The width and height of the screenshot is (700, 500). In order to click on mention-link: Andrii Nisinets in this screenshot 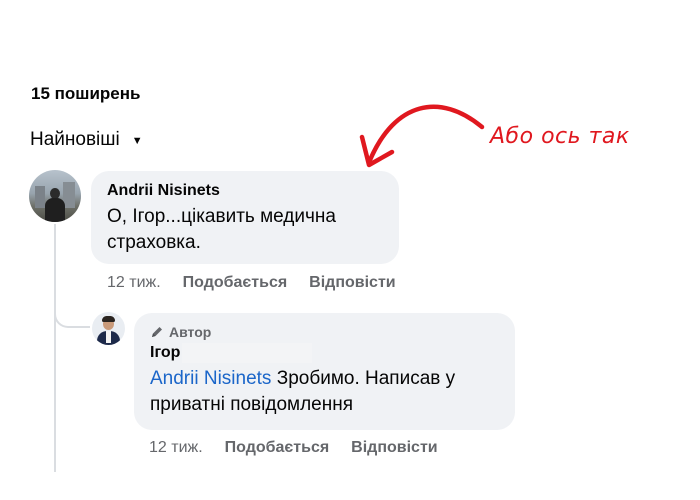, I will do `click(210, 378)`.